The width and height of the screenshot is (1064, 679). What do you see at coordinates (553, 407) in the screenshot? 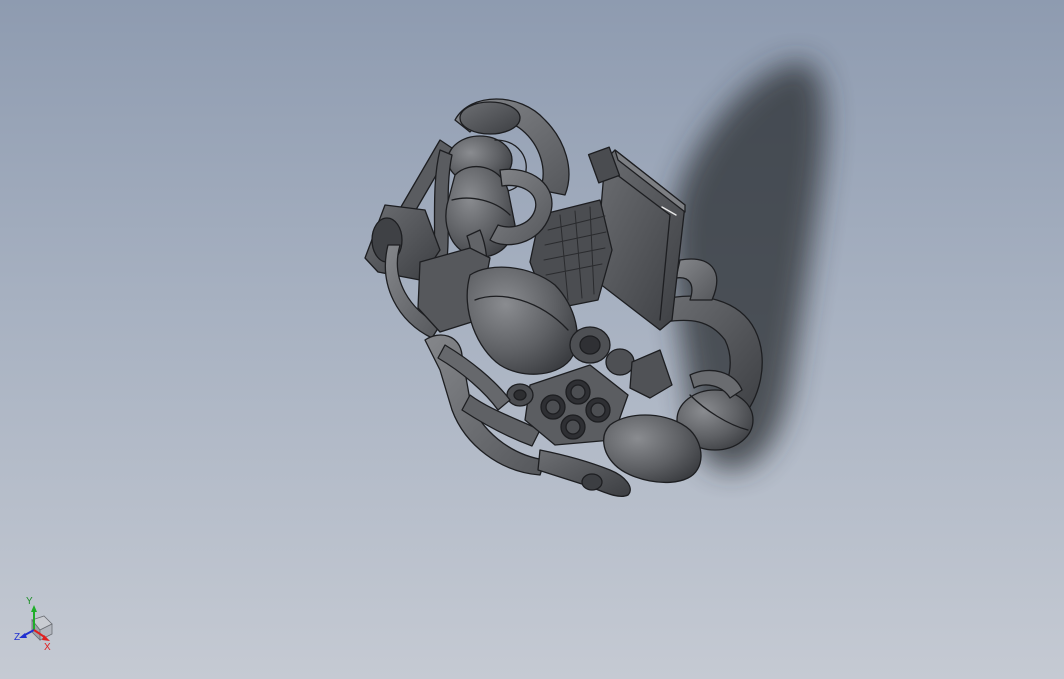
I see `port-1-inner` at bounding box center [553, 407].